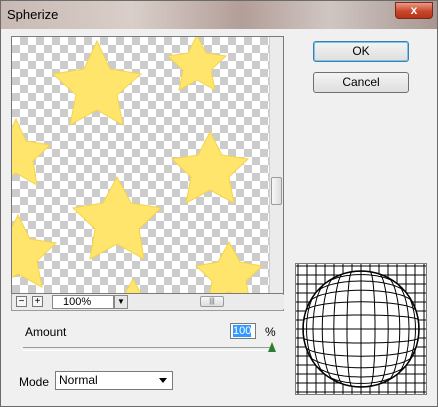 Image resolution: width=438 pixels, height=407 pixels. I want to click on preview-horizontal-scrollbar: |||, so click(207, 302).